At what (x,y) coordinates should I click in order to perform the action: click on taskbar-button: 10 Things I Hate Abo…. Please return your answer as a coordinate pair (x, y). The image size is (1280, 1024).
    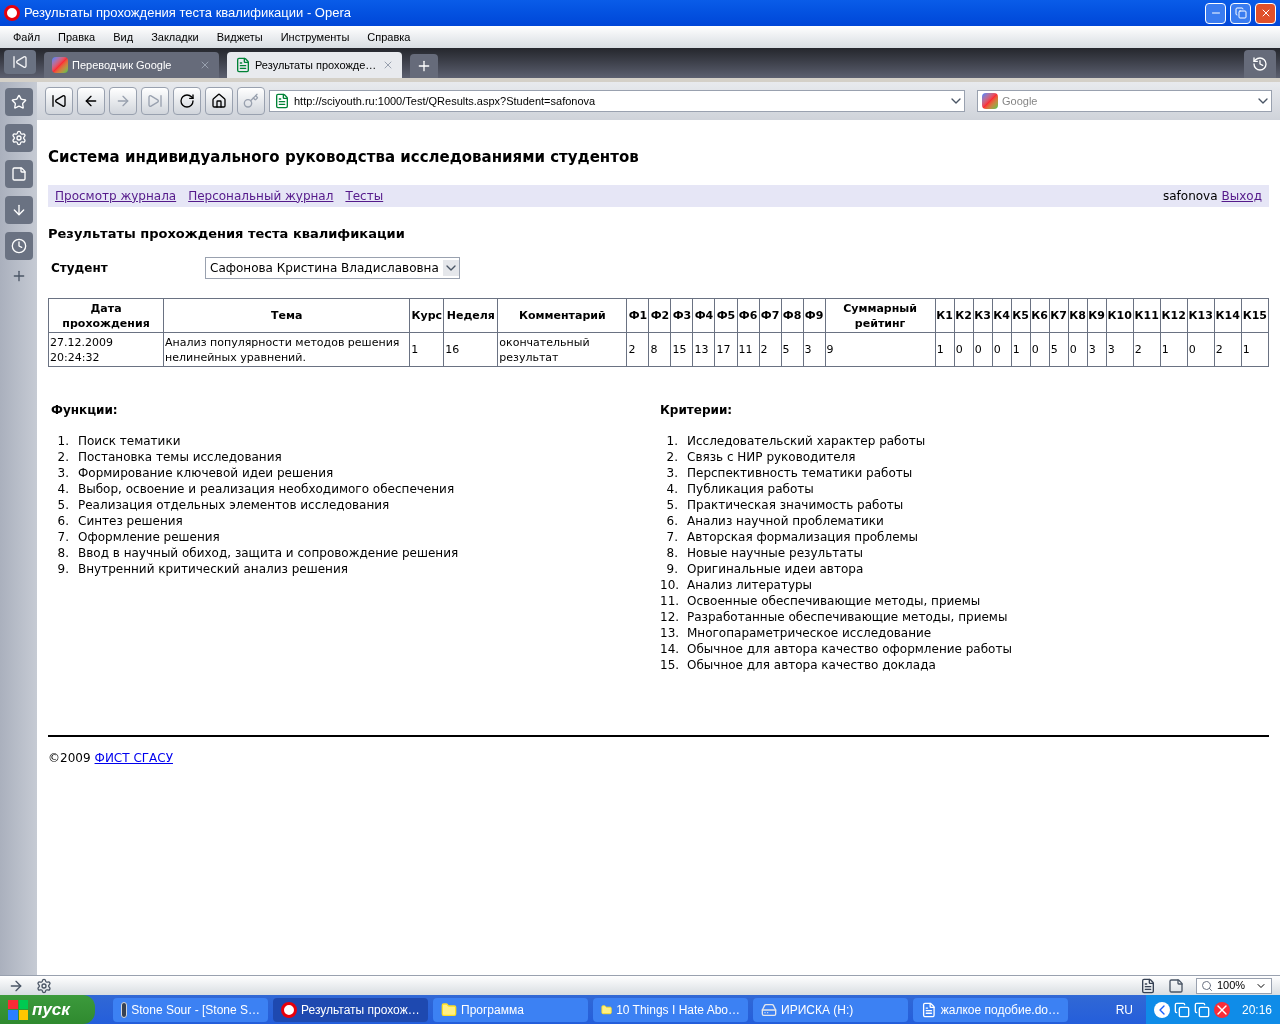
    Looking at the image, I should click on (670, 1009).